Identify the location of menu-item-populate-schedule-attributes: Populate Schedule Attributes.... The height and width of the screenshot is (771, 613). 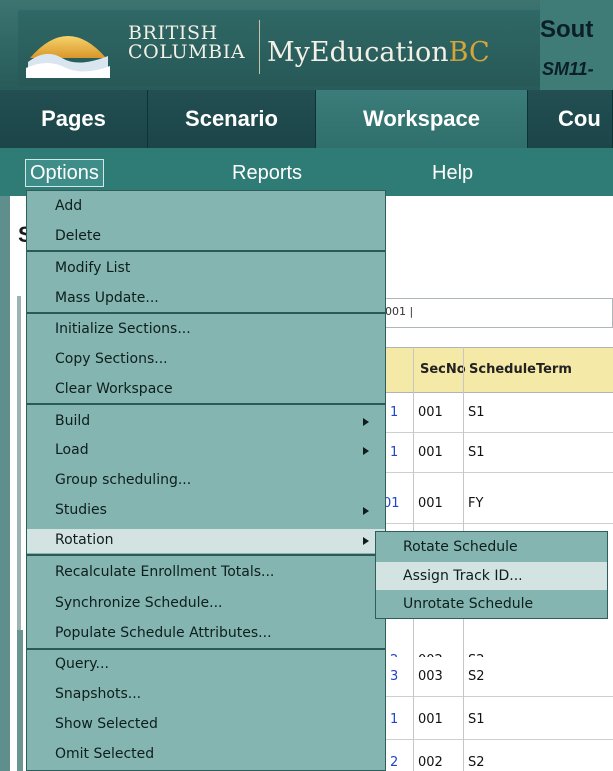
(206, 634).